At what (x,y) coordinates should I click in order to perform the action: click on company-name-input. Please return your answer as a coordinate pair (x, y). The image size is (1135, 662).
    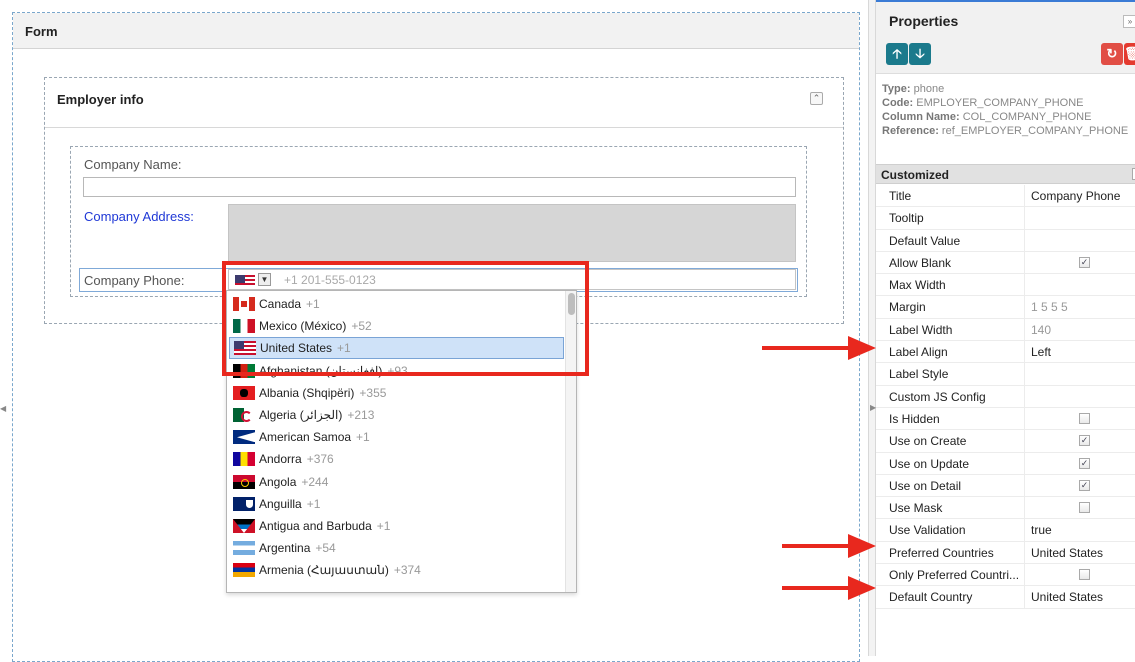
    Looking at the image, I should click on (439, 187).